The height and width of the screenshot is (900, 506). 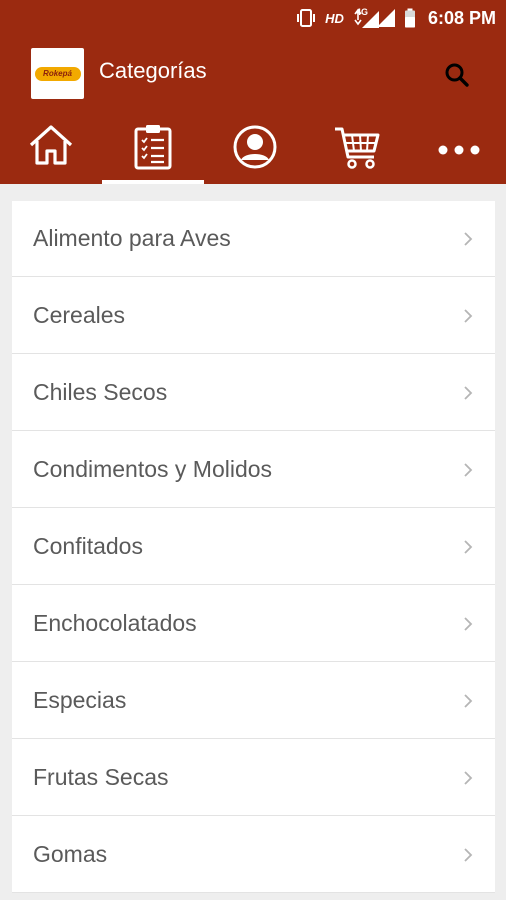 I want to click on tab-profile, so click(x=255, y=148).